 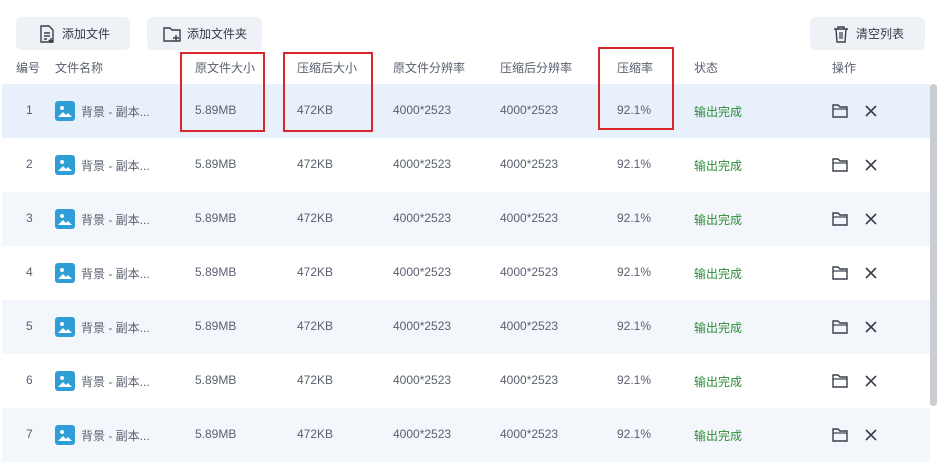 I want to click on col-name: 文件名称, so click(x=79, y=68).